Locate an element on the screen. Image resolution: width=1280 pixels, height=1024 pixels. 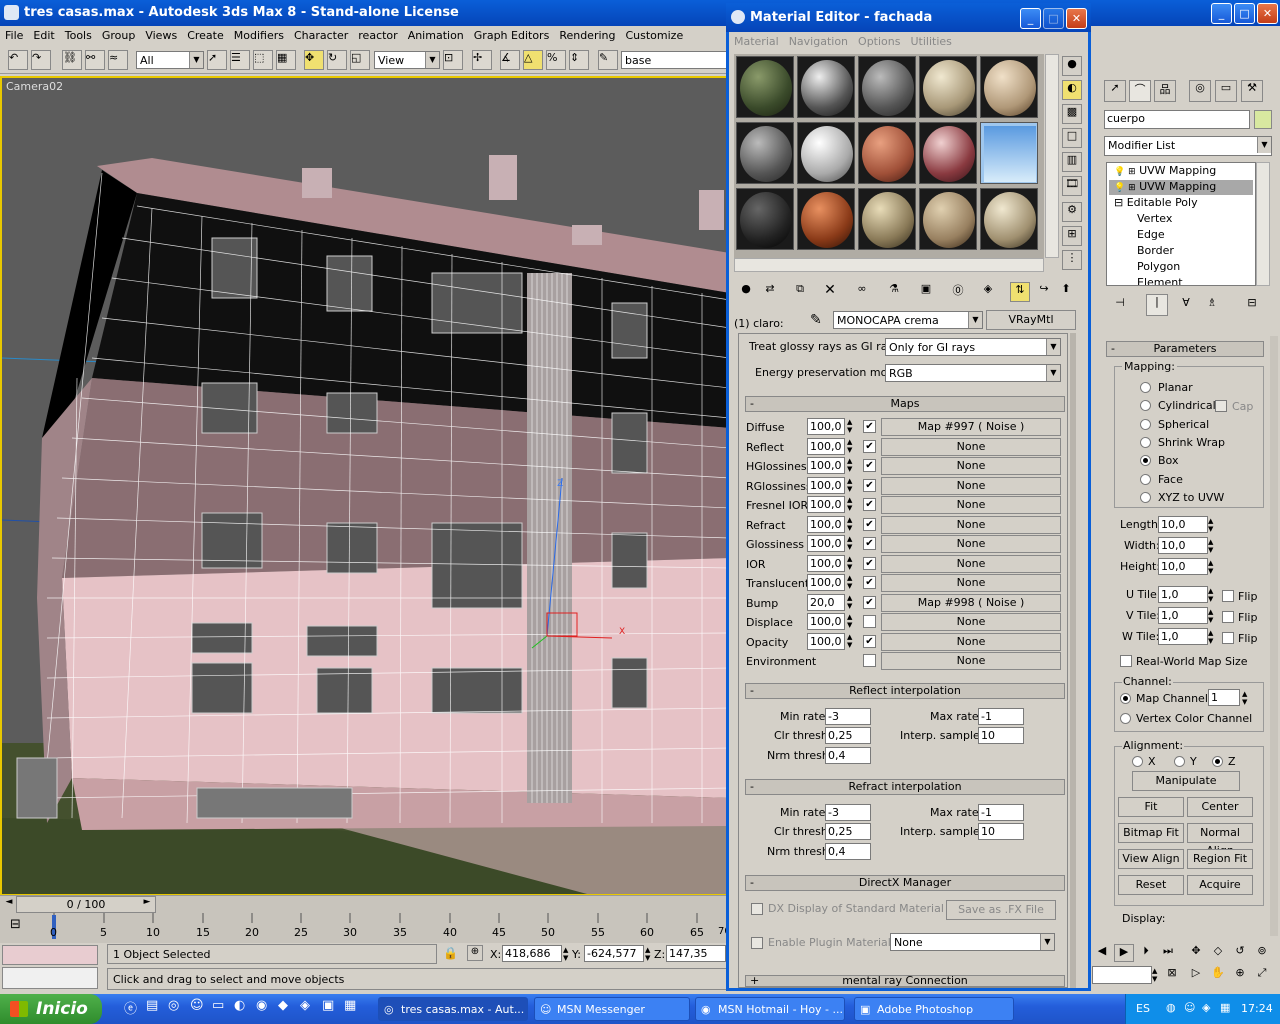
modifier-list-dropdown: Modifier List ▼ is located at coordinates (1188, 146).